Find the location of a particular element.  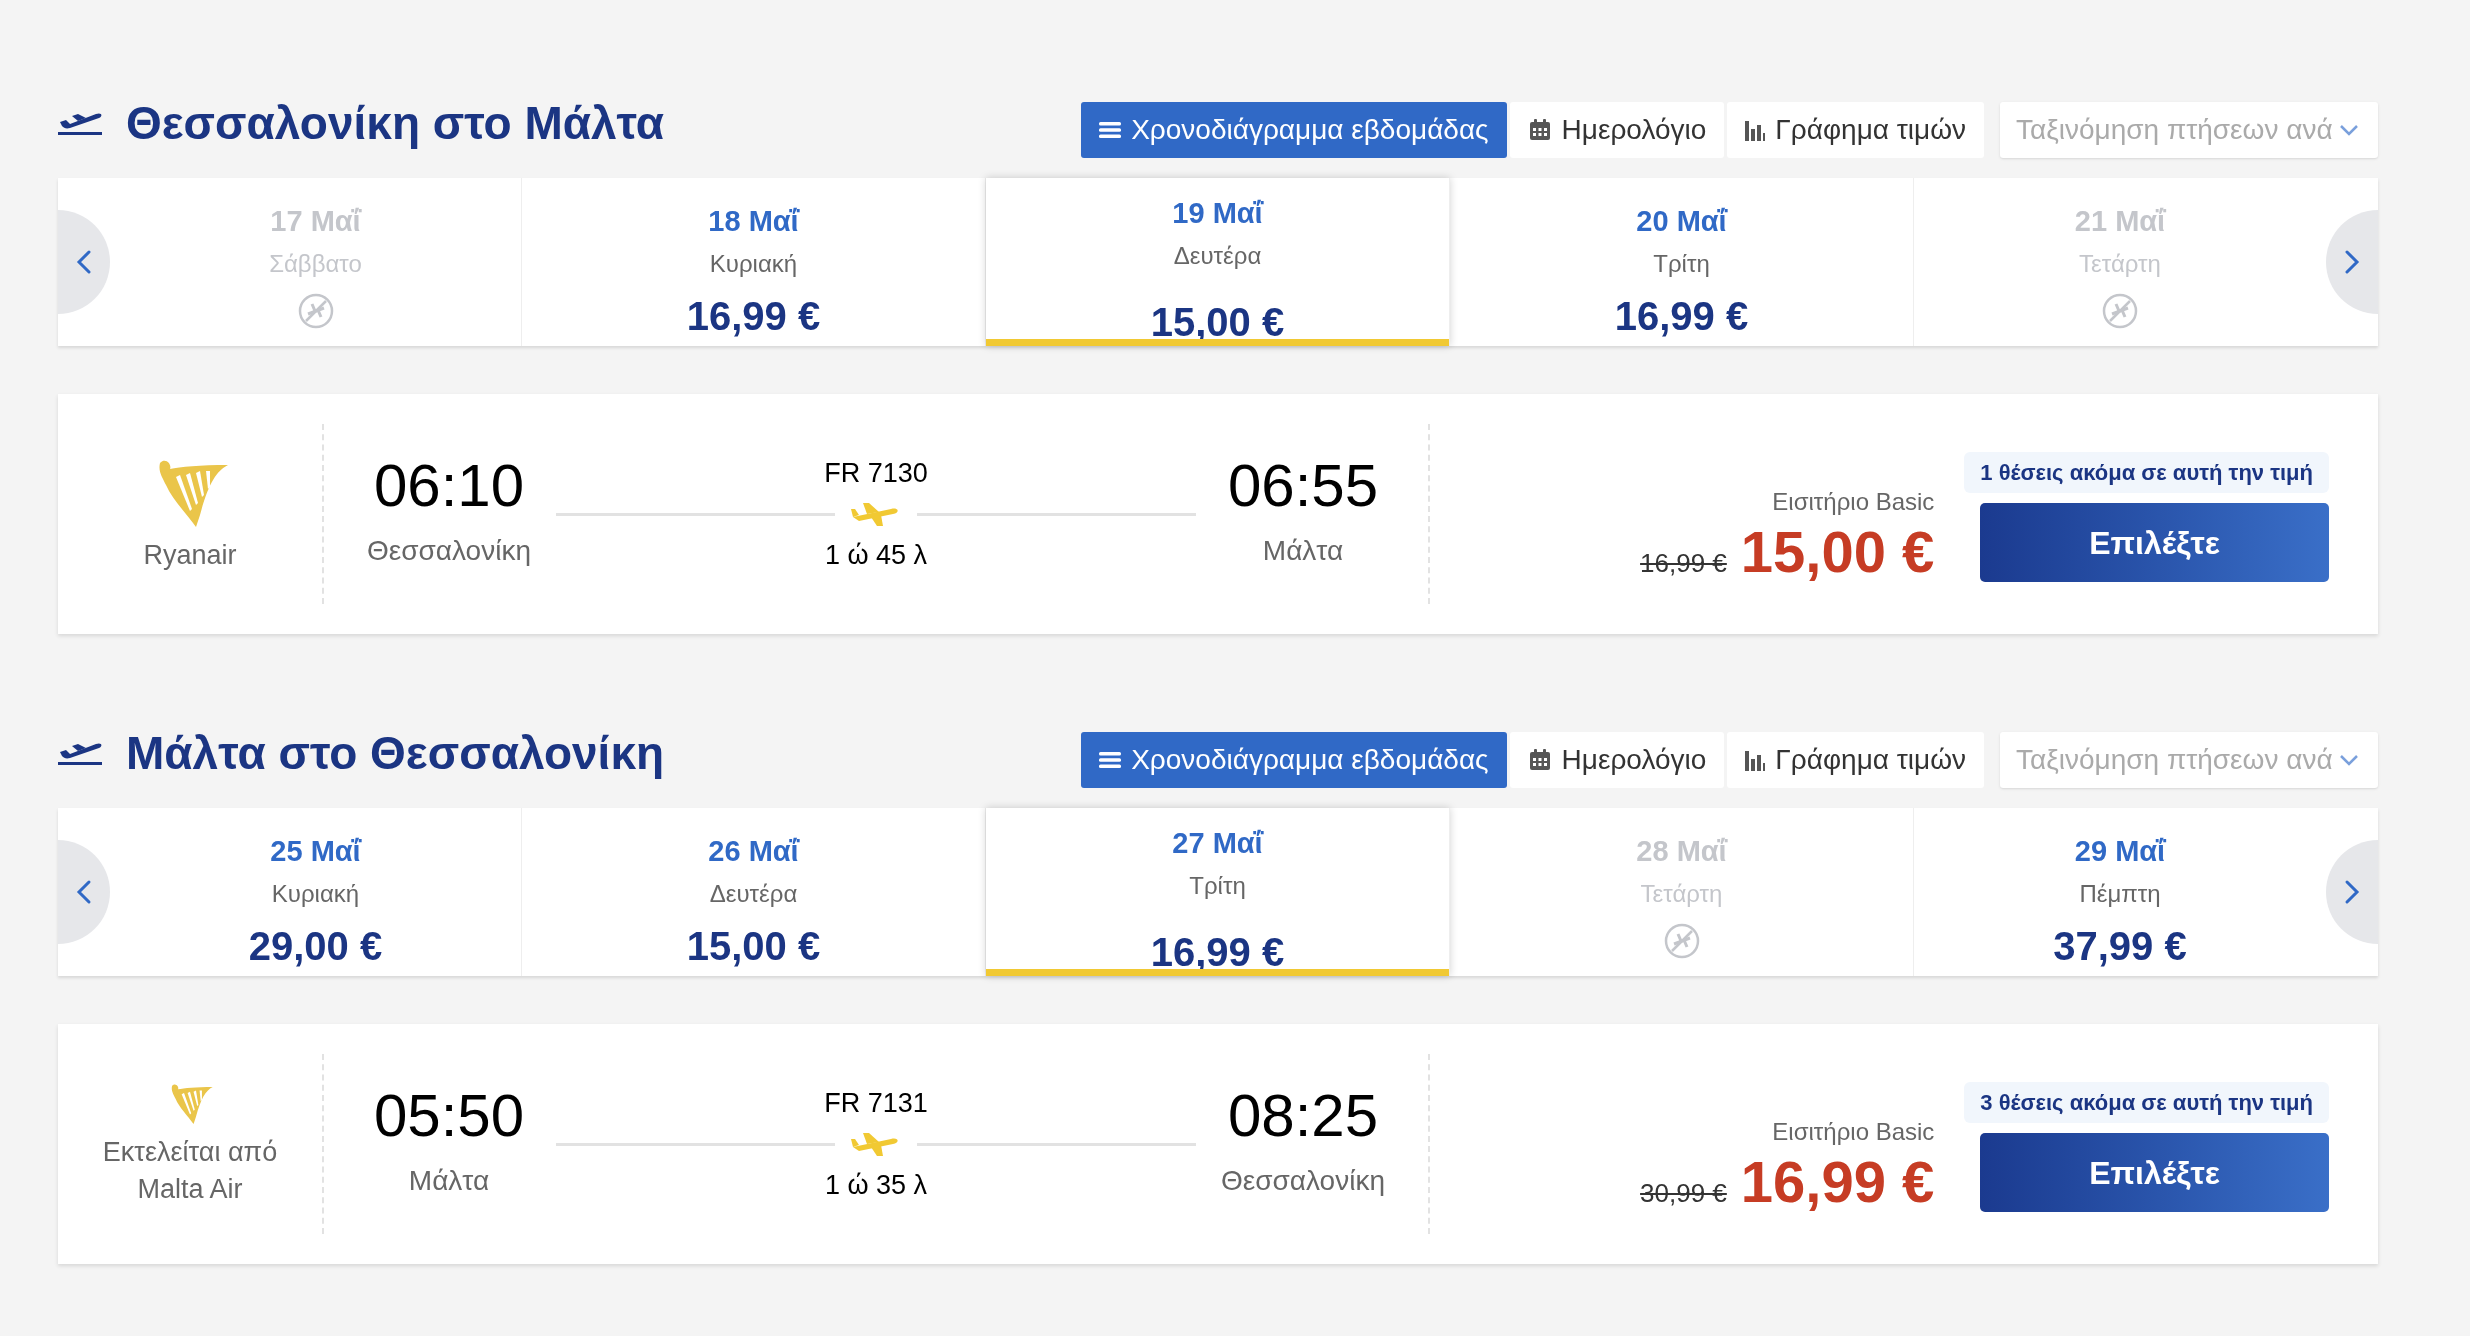

date-tab: 27 Μαΐ Τρίτη 16,99 € is located at coordinates (1218, 892).